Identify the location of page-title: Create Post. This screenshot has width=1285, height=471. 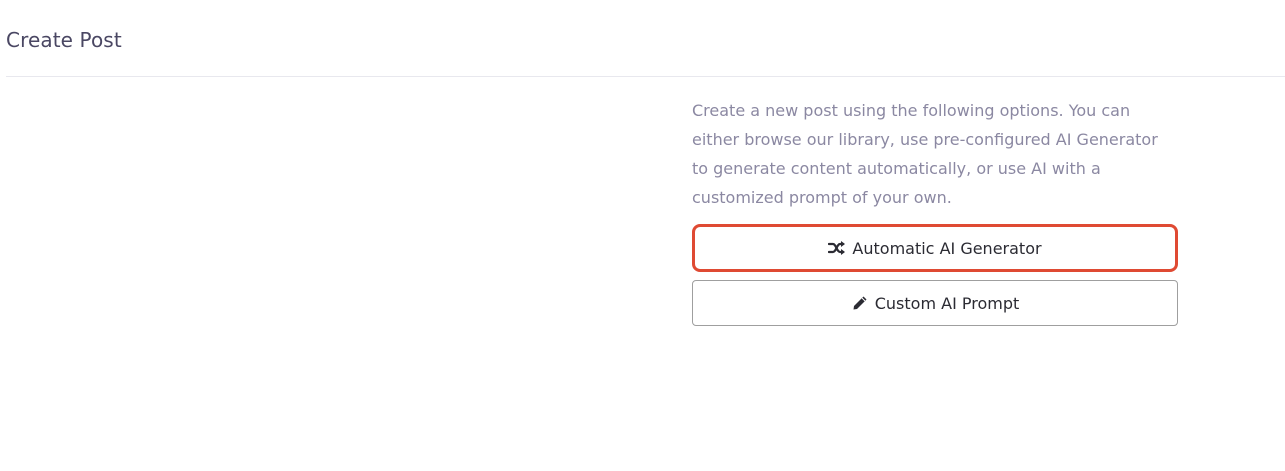
(64, 40).